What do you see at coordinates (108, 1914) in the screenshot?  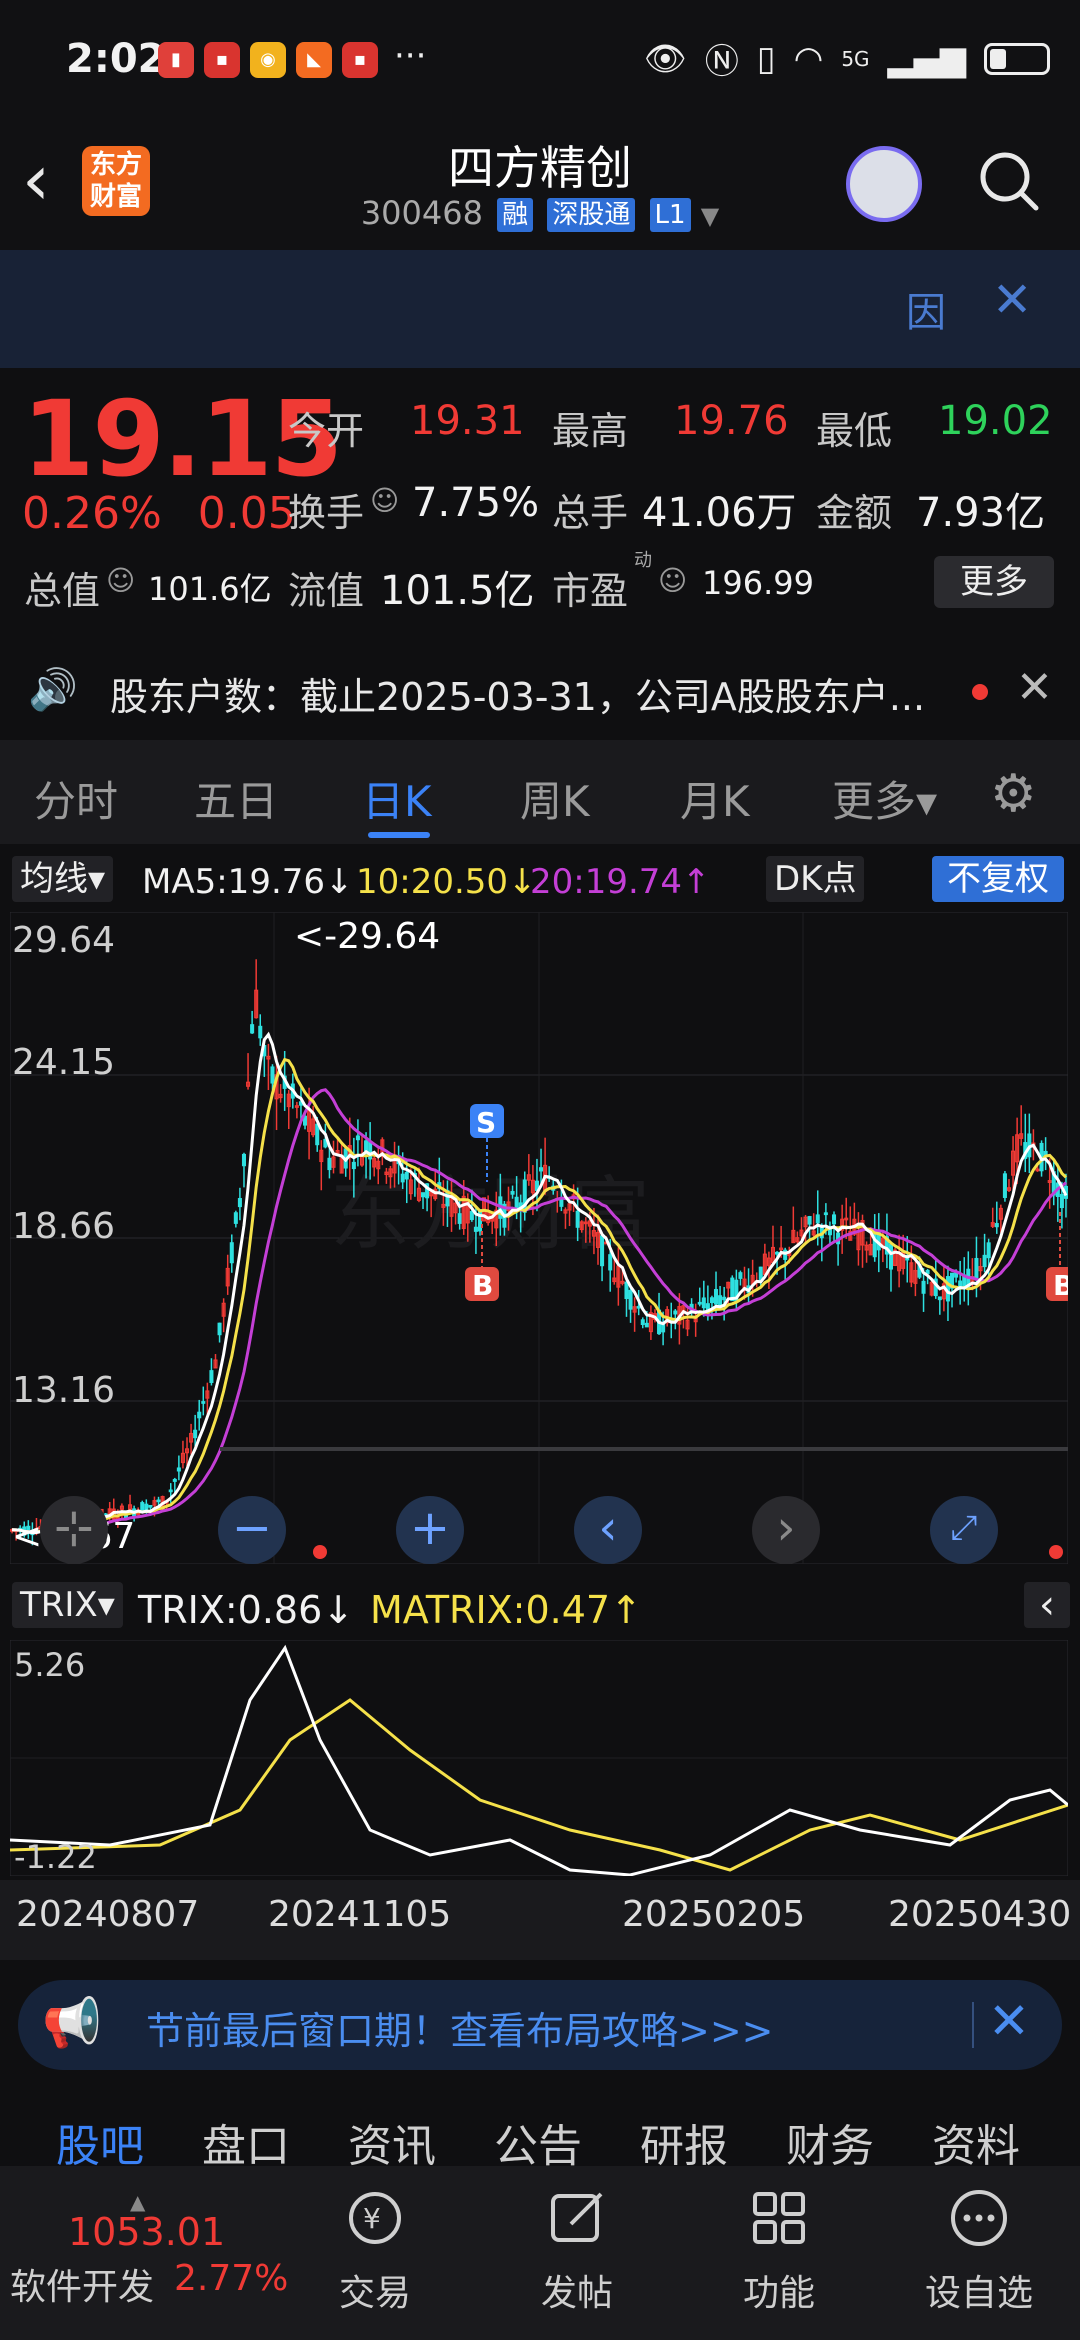 I see `date-label-1: 20240807` at bounding box center [108, 1914].